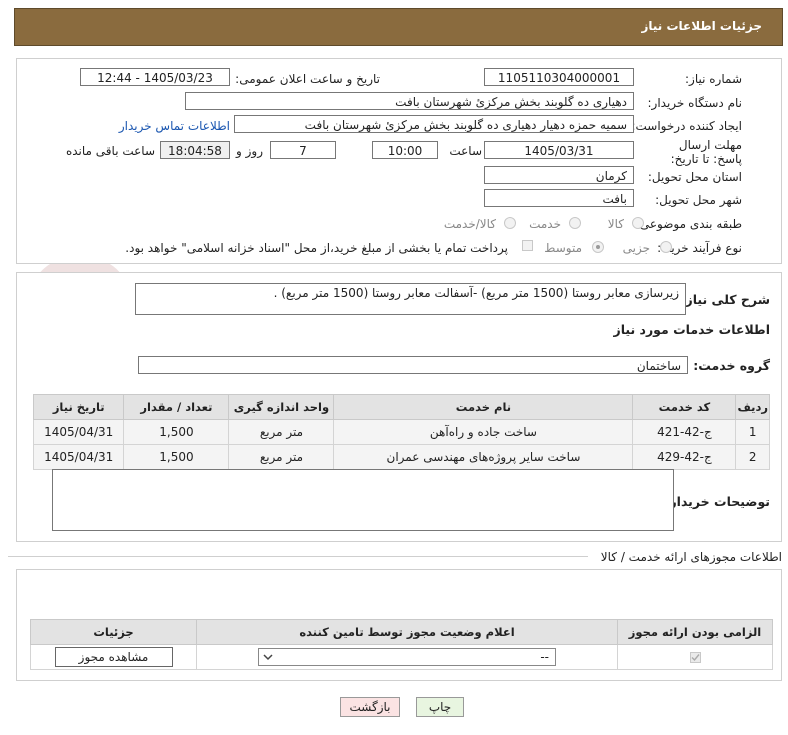 This screenshot has width=788, height=735. What do you see at coordinates (398, 27) in the screenshot?
I see `page-header: جزئیات اطلاعات نیاز` at bounding box center [398, 27].